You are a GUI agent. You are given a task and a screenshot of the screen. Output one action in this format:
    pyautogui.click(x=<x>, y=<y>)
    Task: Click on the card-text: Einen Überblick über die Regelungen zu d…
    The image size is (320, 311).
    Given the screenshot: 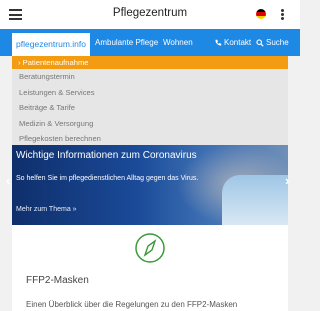 What is the action you would take?
    pyautogui.click(x=132, y=304)
    